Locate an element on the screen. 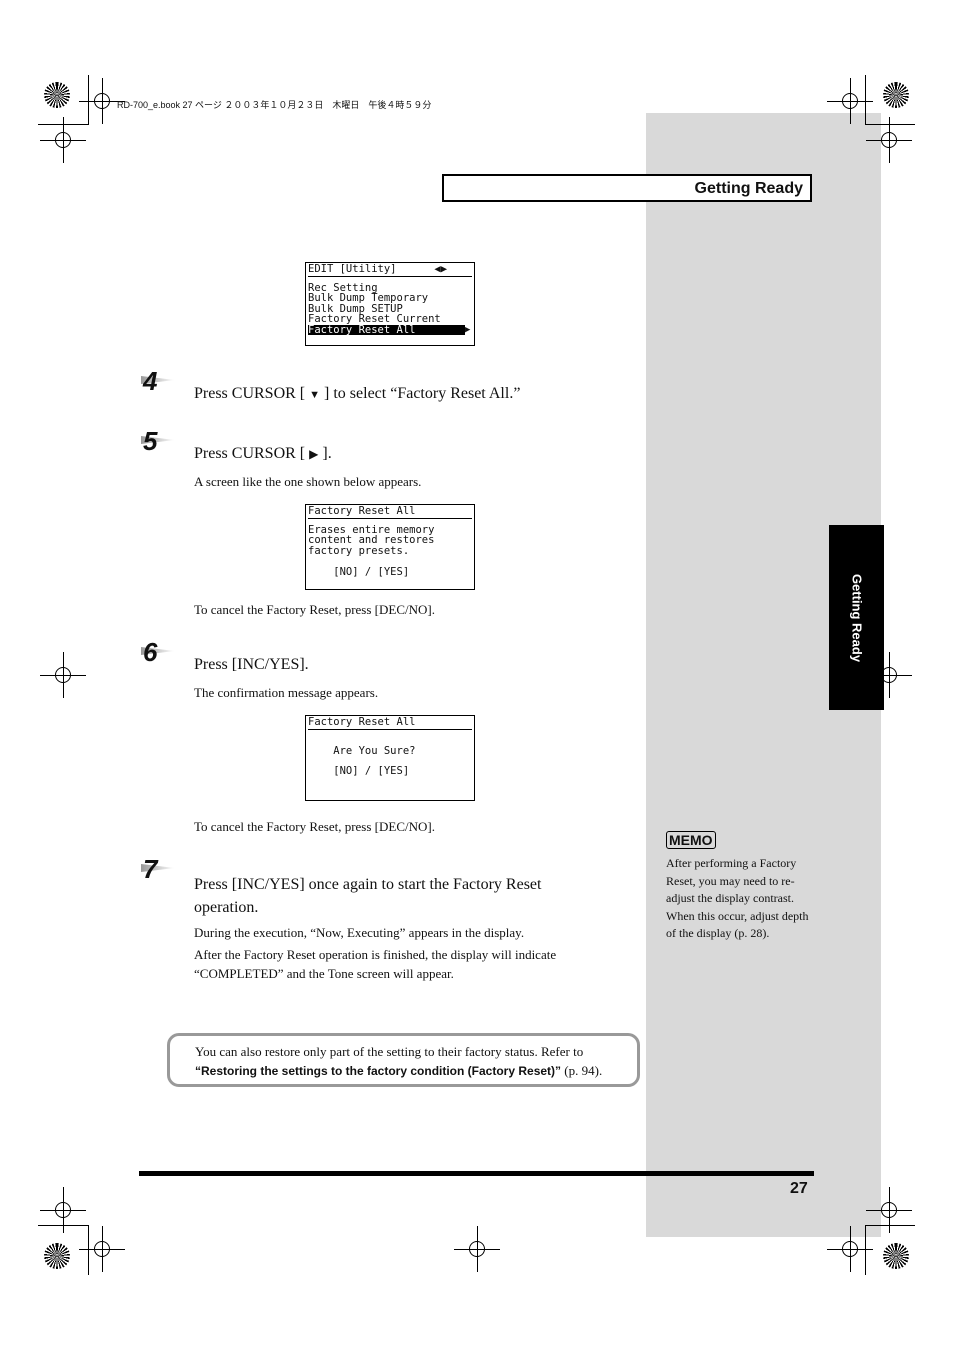 This screenshot has width=954, height=1351. footer-rule is located at coordinates (476, 1173).